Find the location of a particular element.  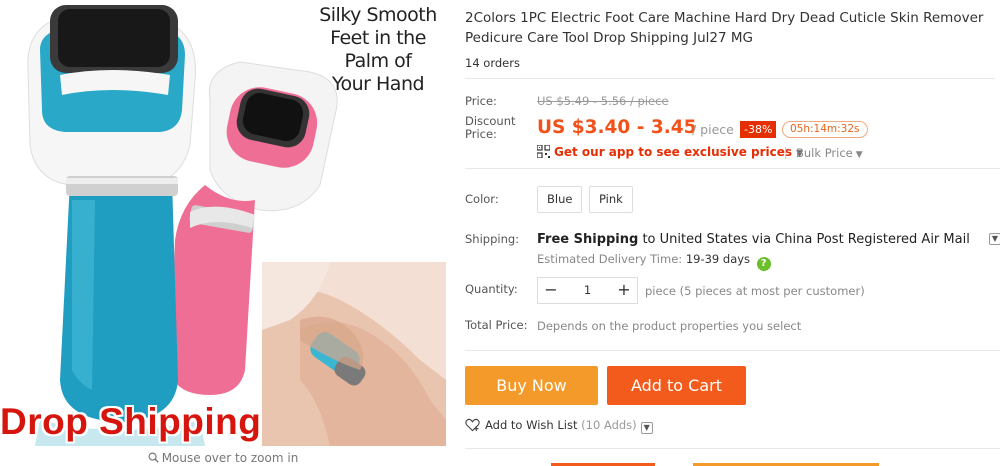

color-option-pink: Pink is located at coordinates (611, 199).